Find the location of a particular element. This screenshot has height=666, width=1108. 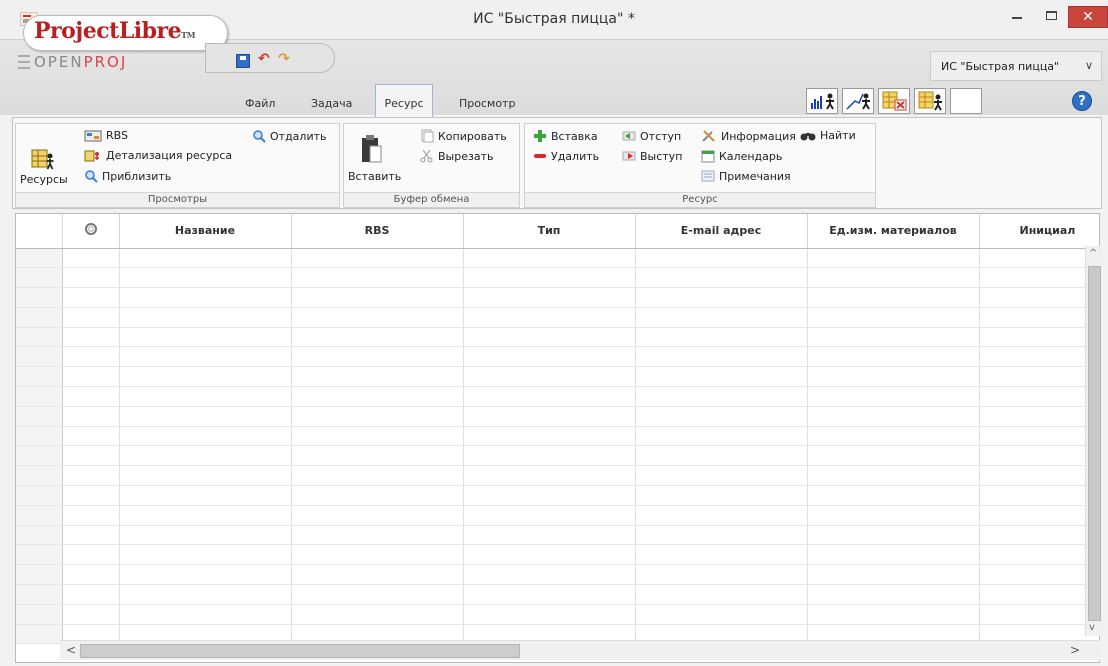

scroll-up-arrow: ^ is located at coordinates (1093, 253).